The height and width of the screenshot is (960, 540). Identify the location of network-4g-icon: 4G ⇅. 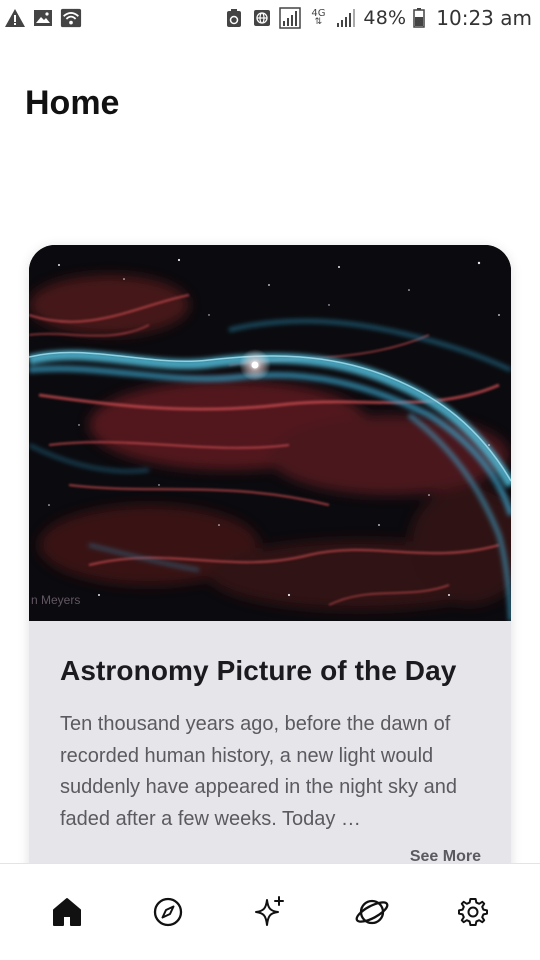
(318, 17).